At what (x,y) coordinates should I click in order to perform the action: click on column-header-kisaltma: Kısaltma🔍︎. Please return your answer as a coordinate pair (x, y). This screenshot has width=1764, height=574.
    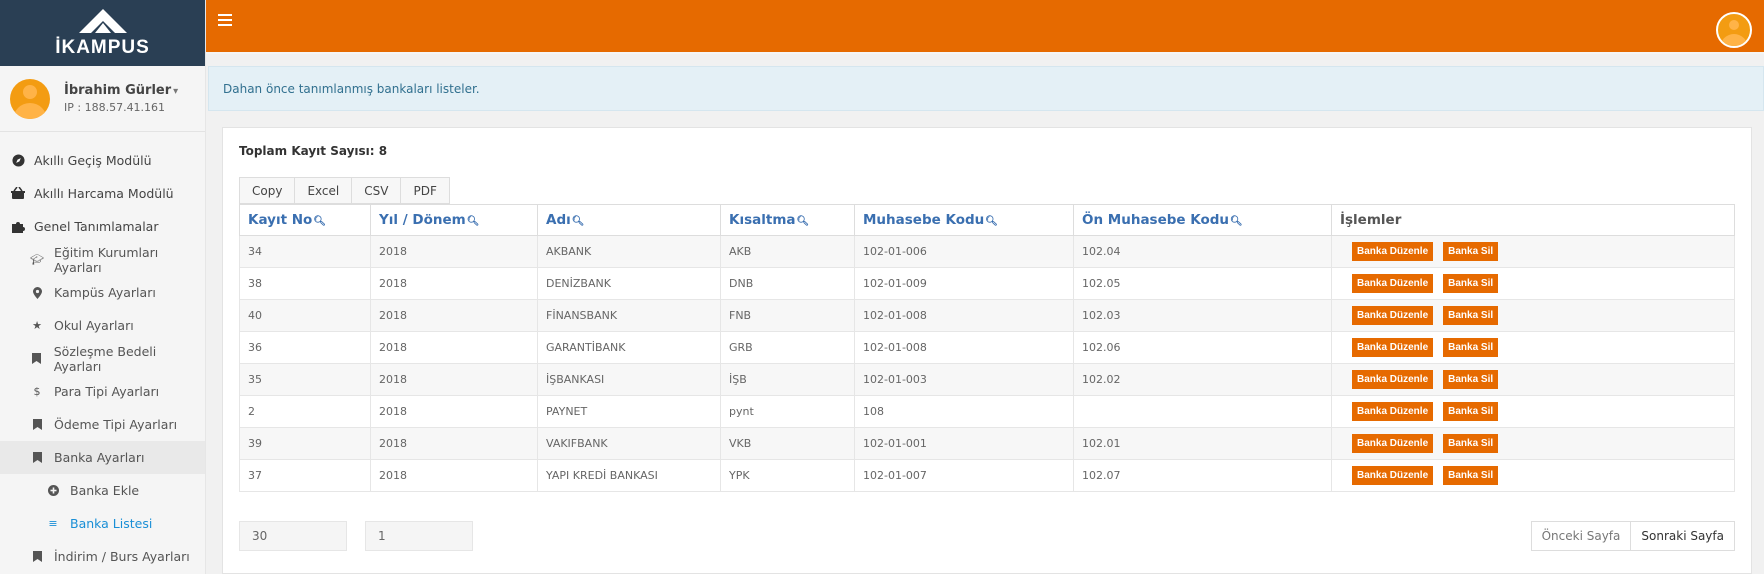
    Looking at the image, I should click on (787, 220).